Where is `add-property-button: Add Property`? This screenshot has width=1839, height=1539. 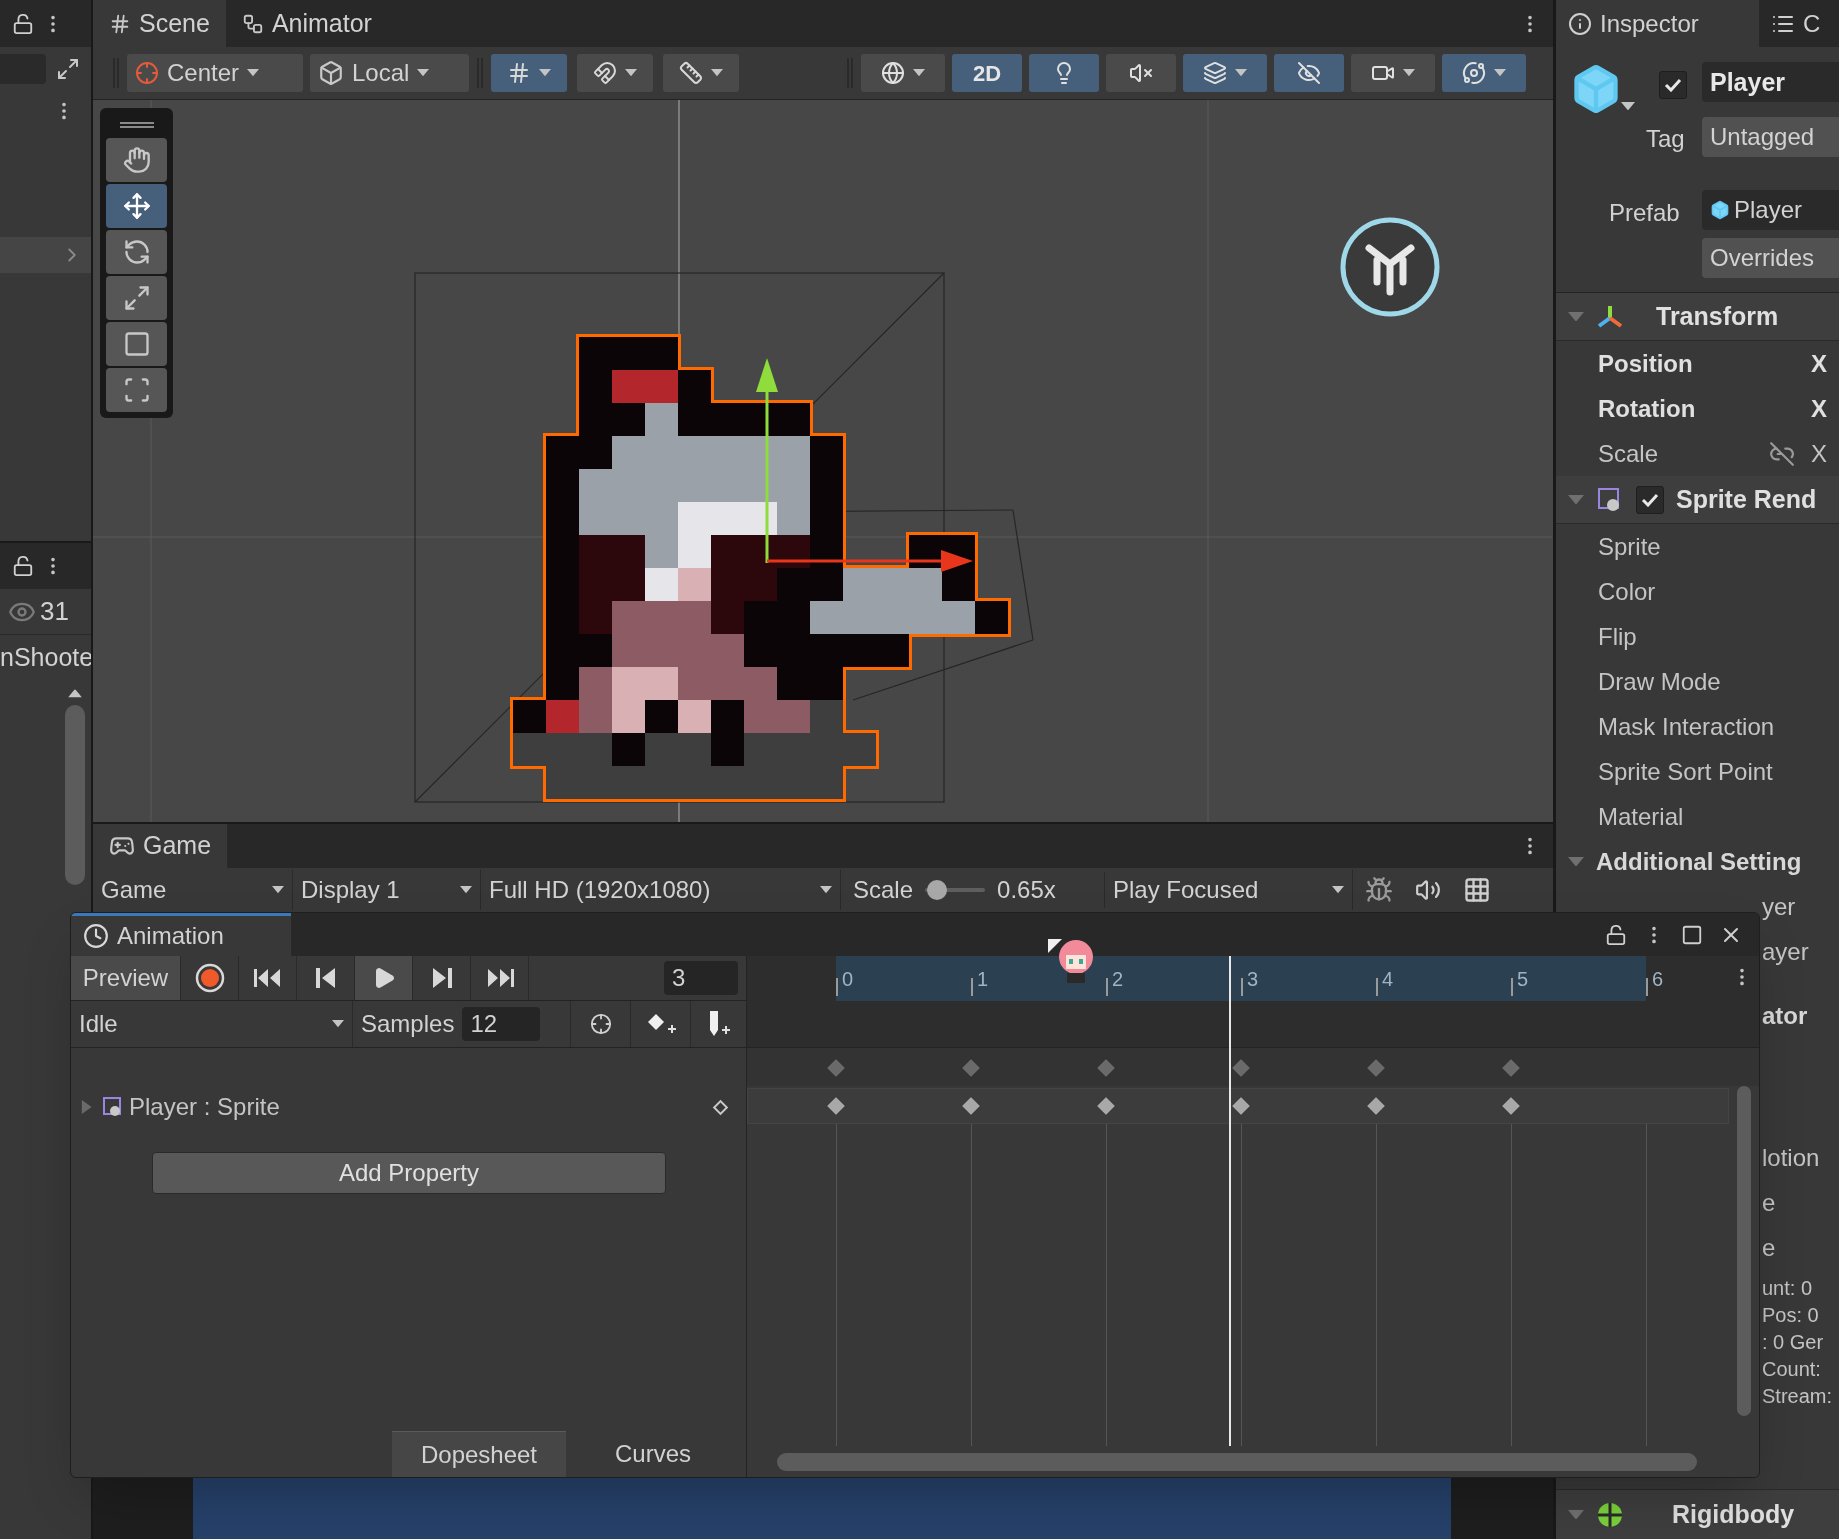 add-property-button: Add Property is located at coordinates (409, 1173).